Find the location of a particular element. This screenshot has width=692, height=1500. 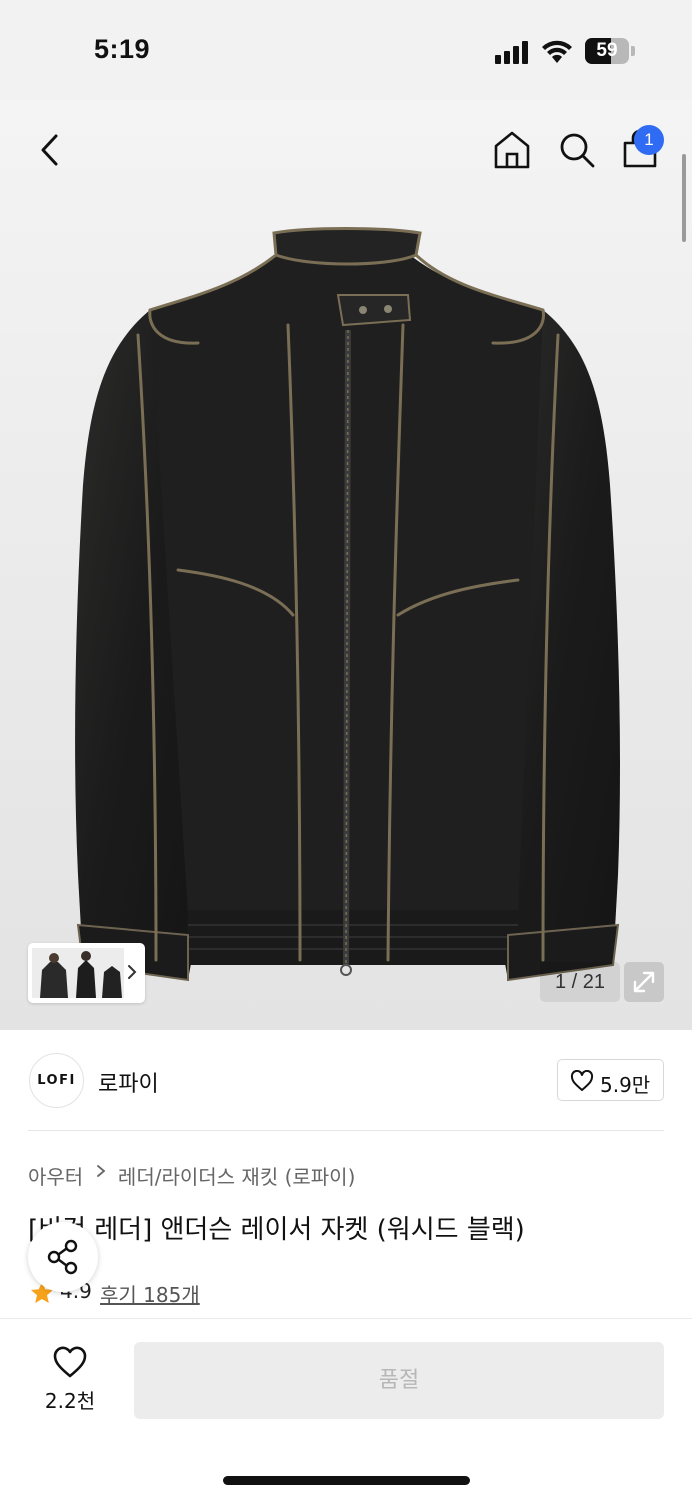

related-images-thumbnail is located at coordinates (86, 973).